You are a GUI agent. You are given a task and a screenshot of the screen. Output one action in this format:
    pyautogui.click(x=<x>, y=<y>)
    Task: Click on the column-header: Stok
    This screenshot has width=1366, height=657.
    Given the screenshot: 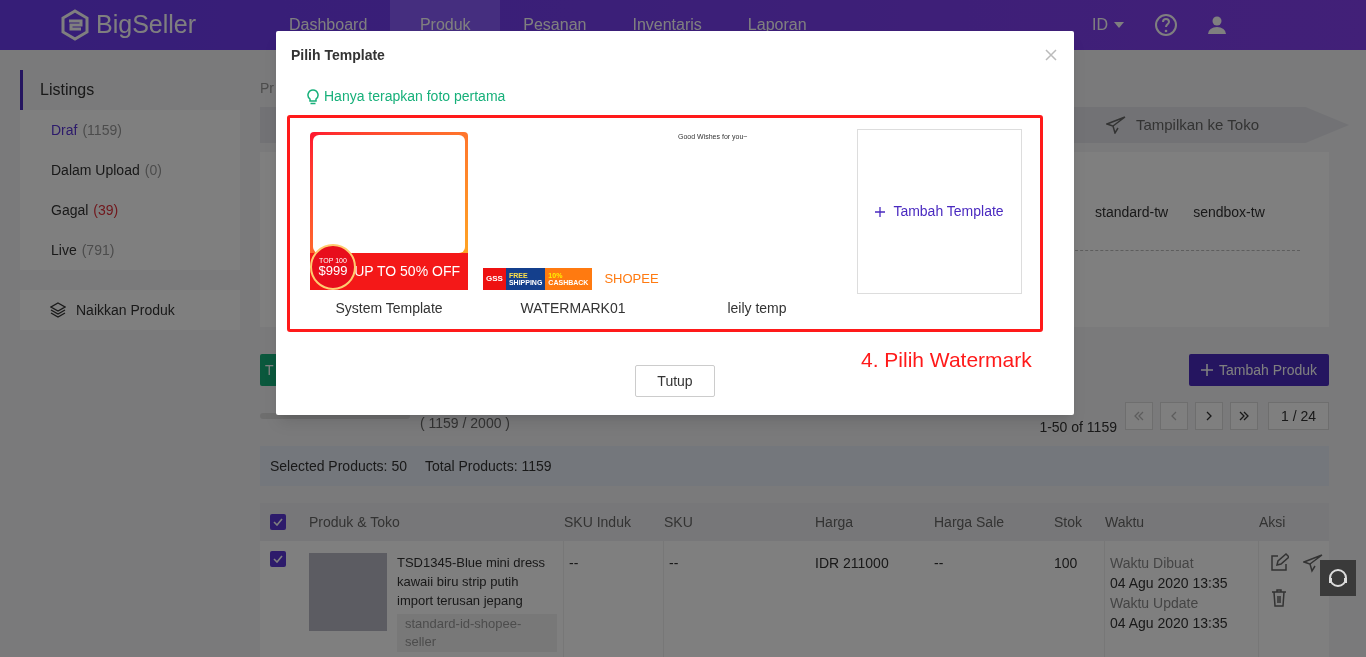 What is the action you would take?
    pyautogui.click(x=1068, y=522)
    